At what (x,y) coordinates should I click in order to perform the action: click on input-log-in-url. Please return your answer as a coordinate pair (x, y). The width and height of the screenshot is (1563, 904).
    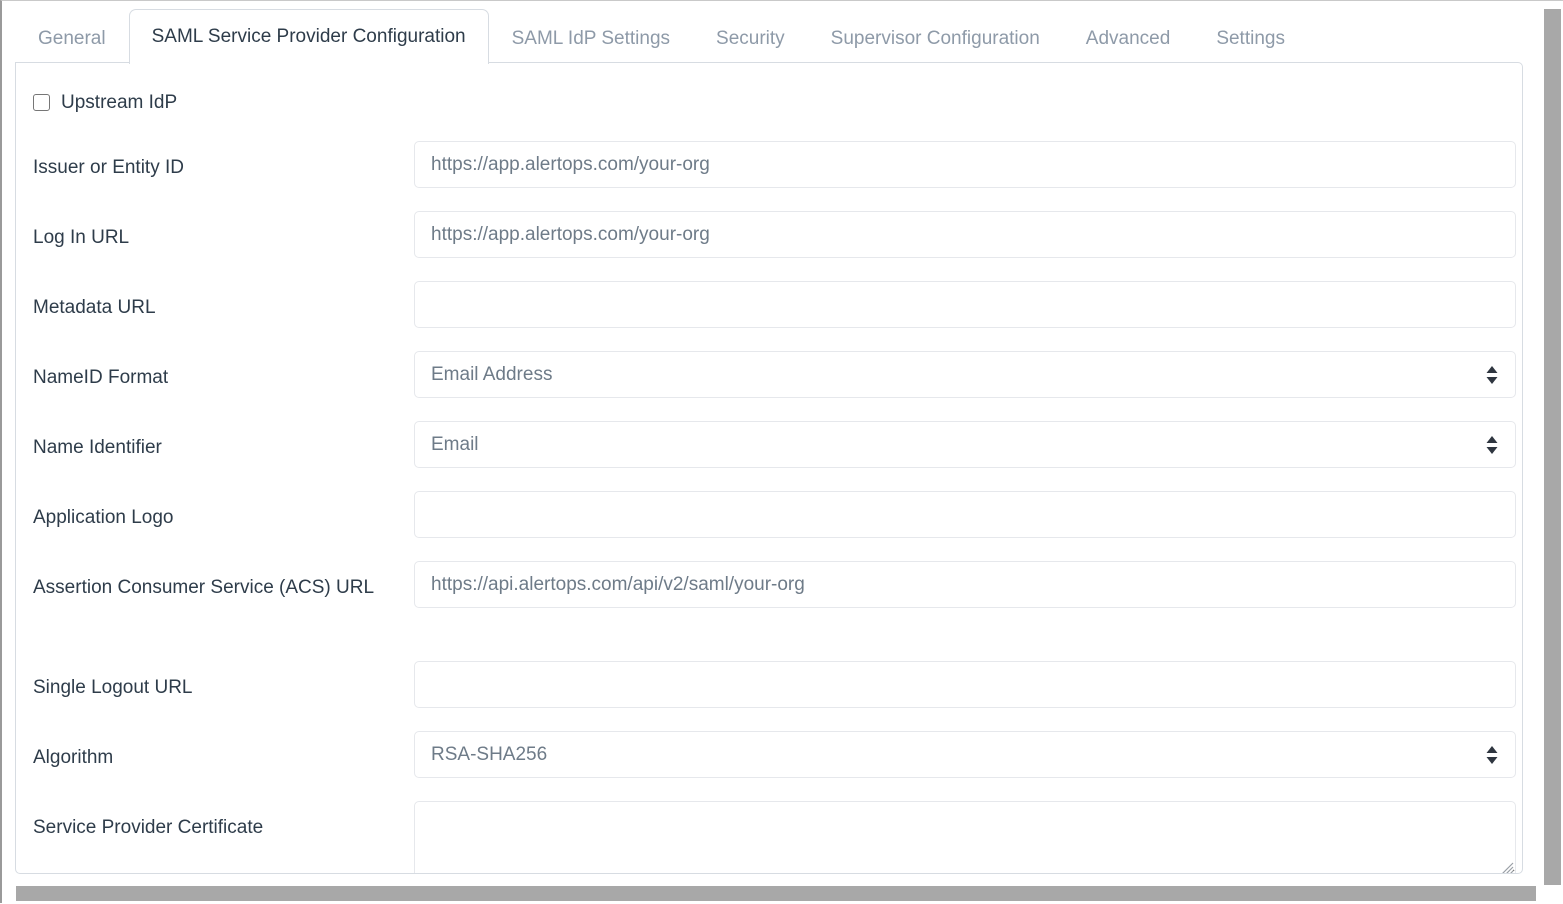
    Looking at the image, I should click on (965, 234).